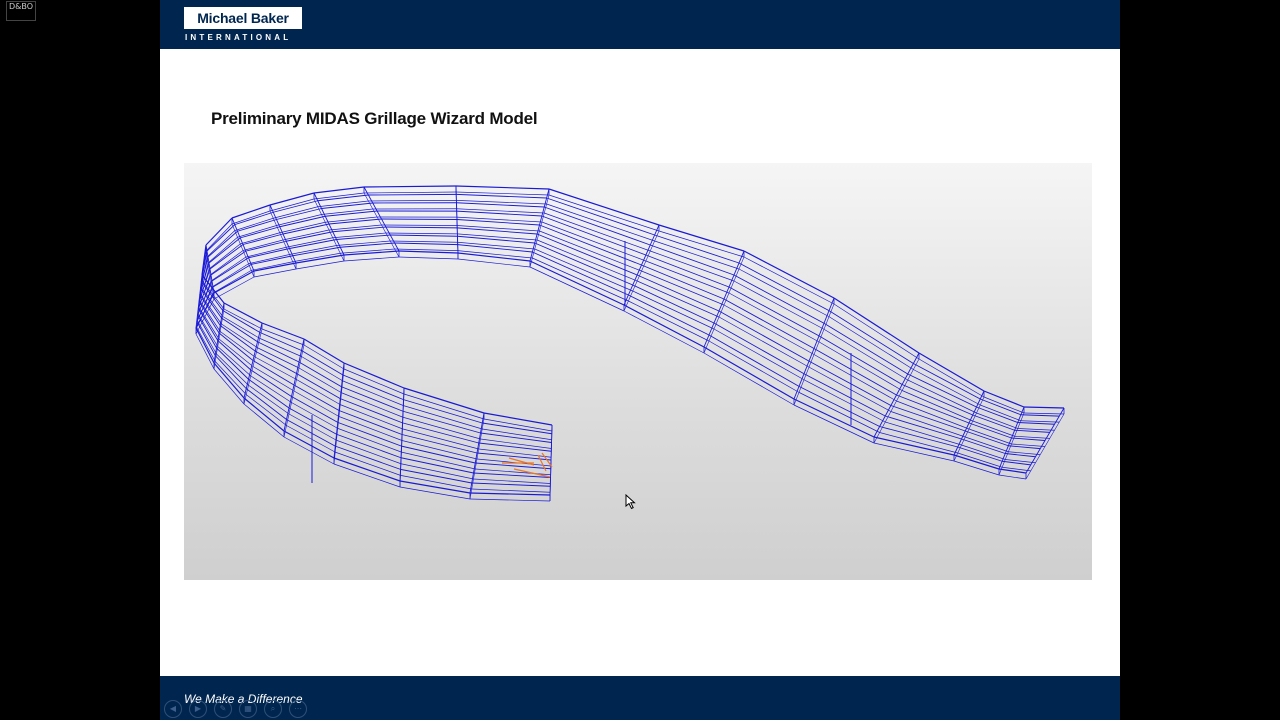  I want to click on more-icon: ⋯, so click(298, 709).